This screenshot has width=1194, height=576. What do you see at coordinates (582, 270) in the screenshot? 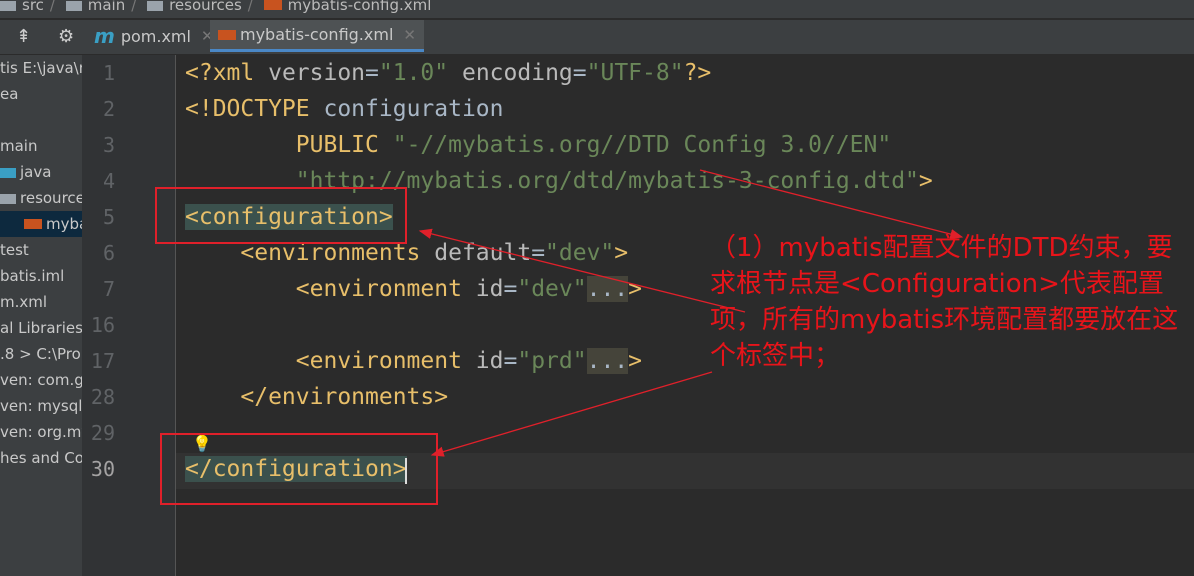
I see `arrow-open-tag` at bounding box center [582, 270].